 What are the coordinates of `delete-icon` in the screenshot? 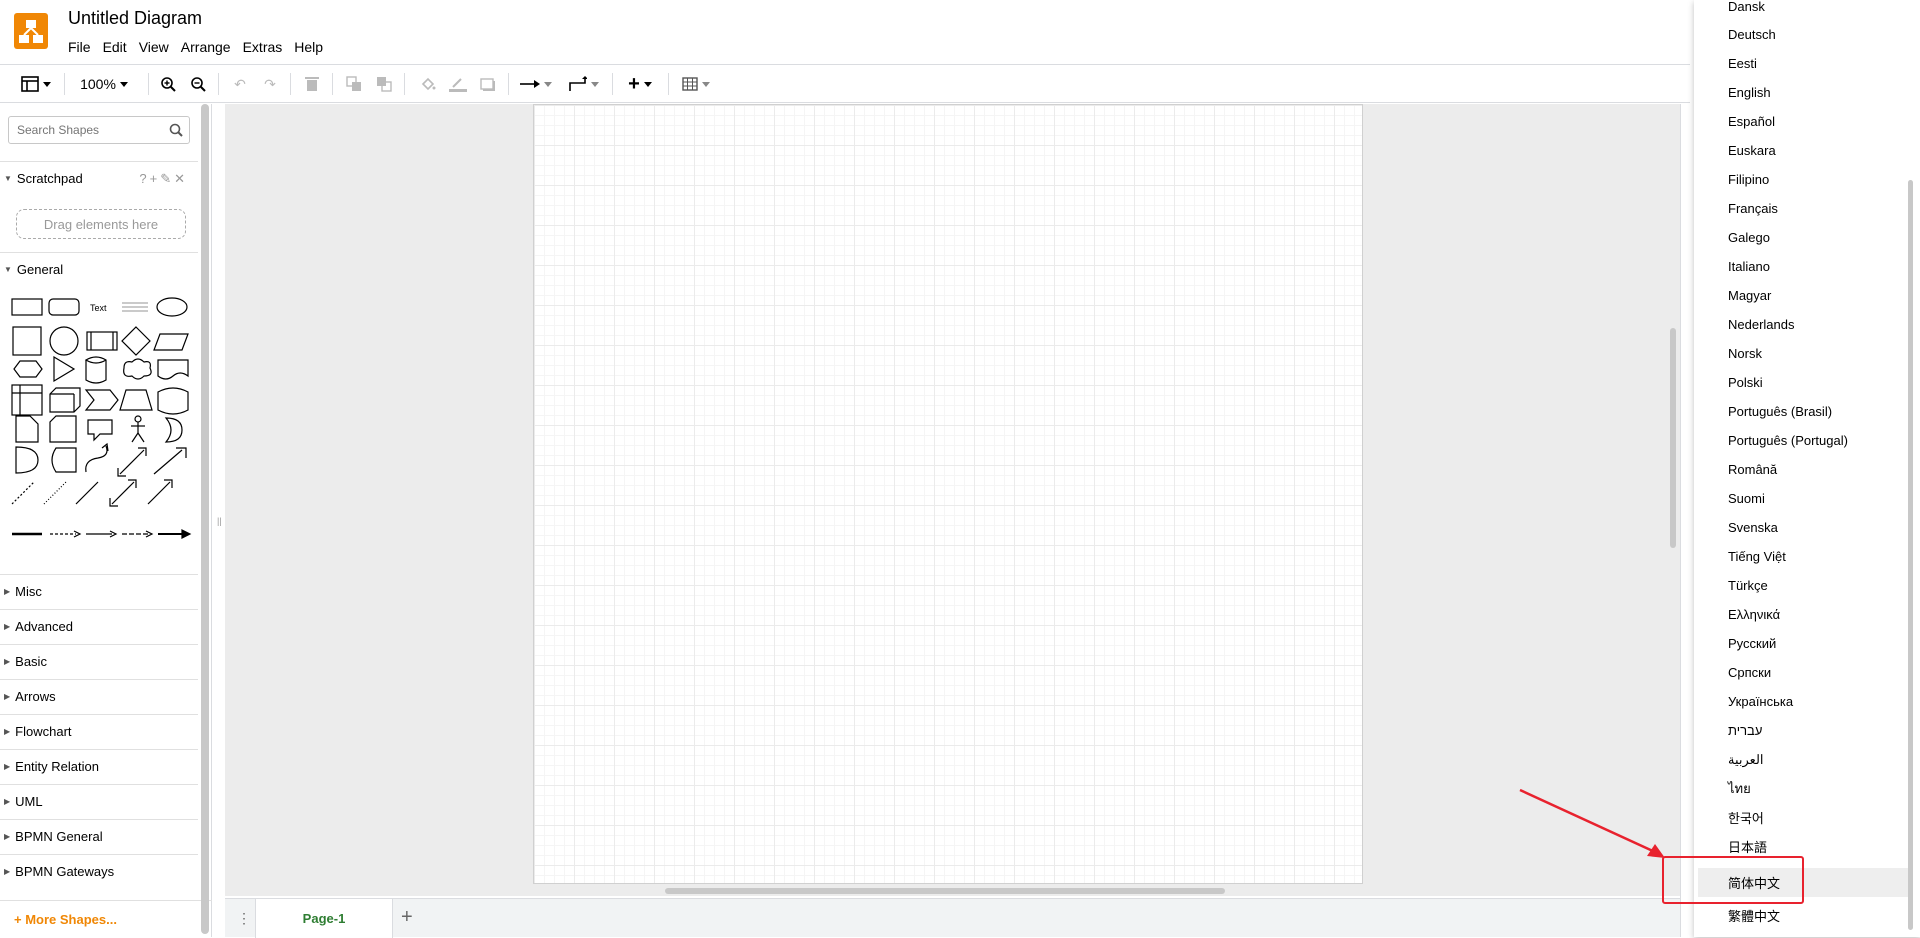 It's located at (312, 84).